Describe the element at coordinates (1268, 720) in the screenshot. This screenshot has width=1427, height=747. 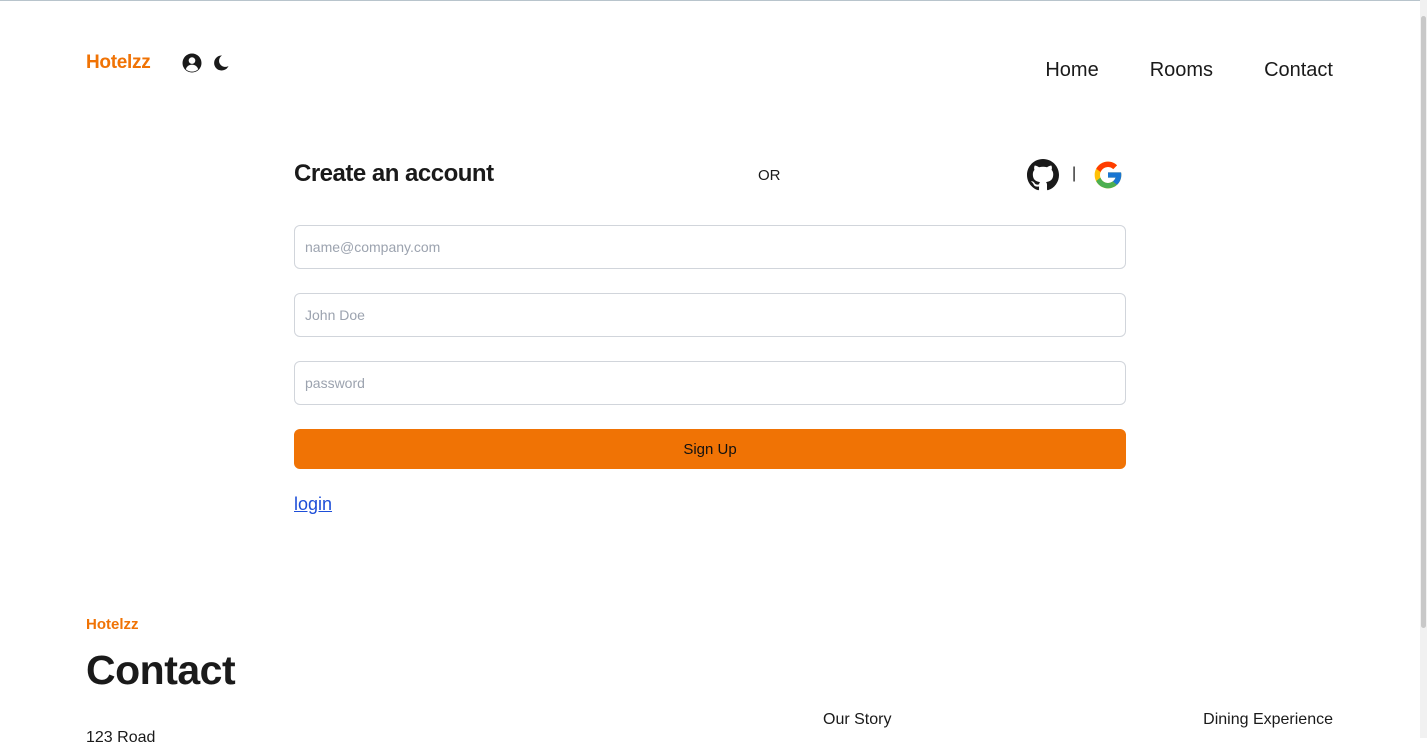
I see `footer-link-dining: Dining Experience` at that location.